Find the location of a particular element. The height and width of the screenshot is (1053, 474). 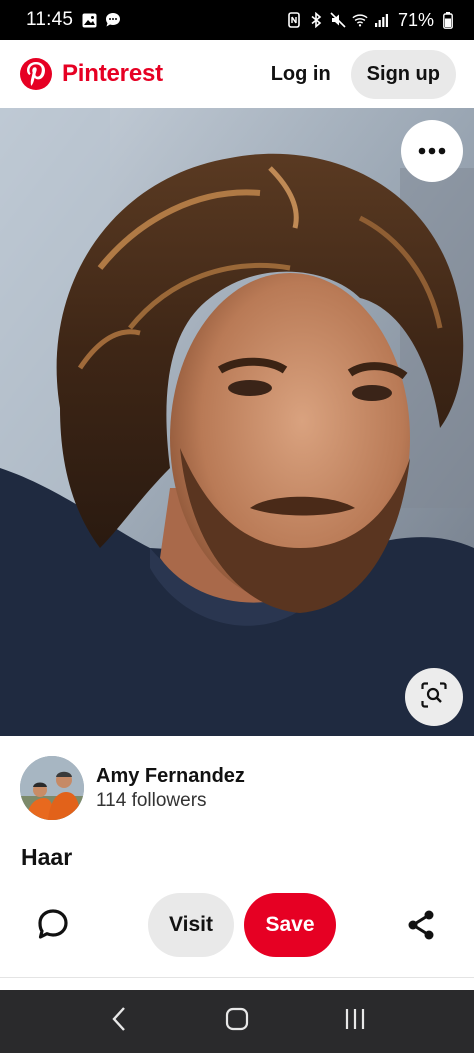

brand: Pinterest is located at coordinates (91, 74).